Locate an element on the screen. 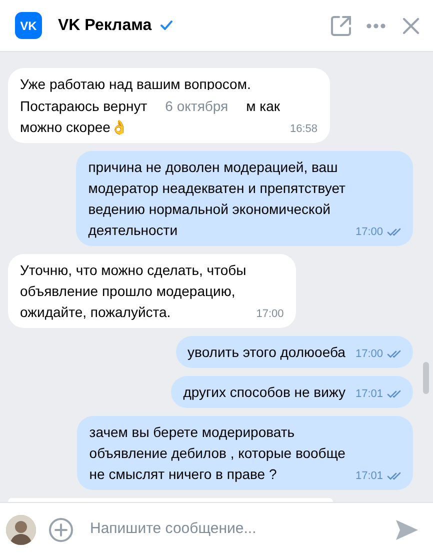  message-text: Уже работаю над вашим вопросом. is located at coordinates (135, 84).